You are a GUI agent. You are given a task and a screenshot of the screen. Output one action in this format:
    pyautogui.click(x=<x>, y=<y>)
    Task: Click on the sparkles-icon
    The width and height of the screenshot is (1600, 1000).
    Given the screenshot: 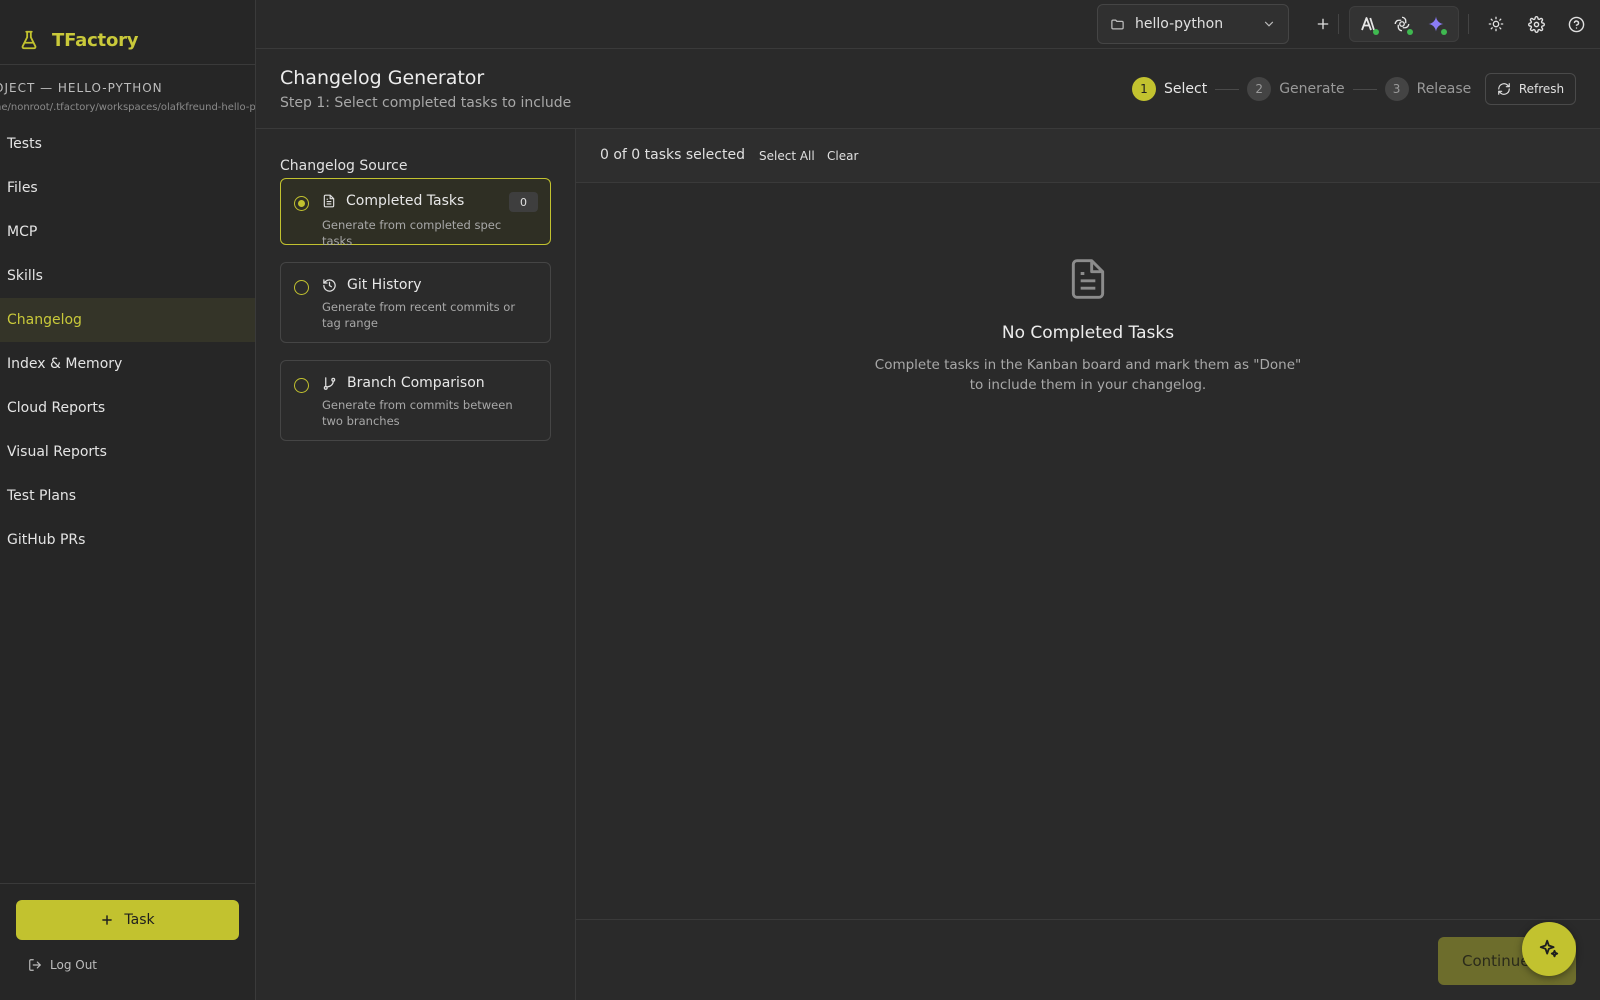 What is the action you would take?
    pyautogui.click(x=1549, y=948)
    